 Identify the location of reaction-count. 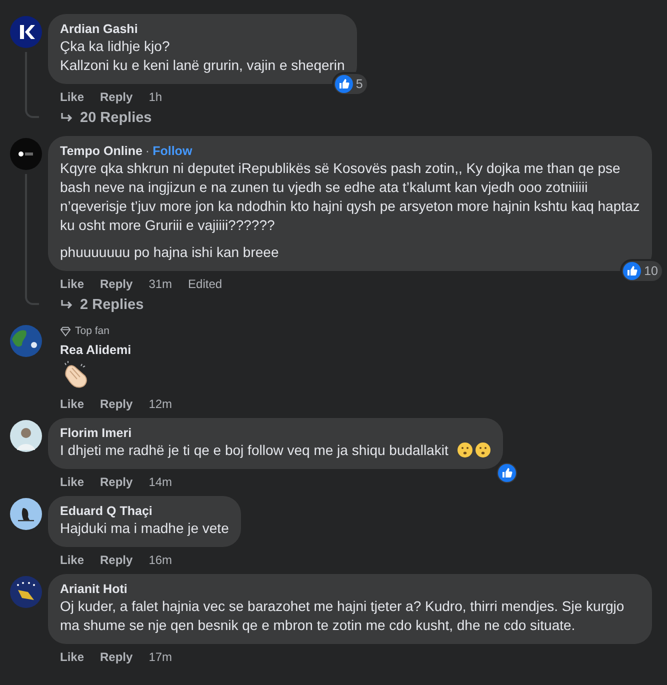
(506, 473).